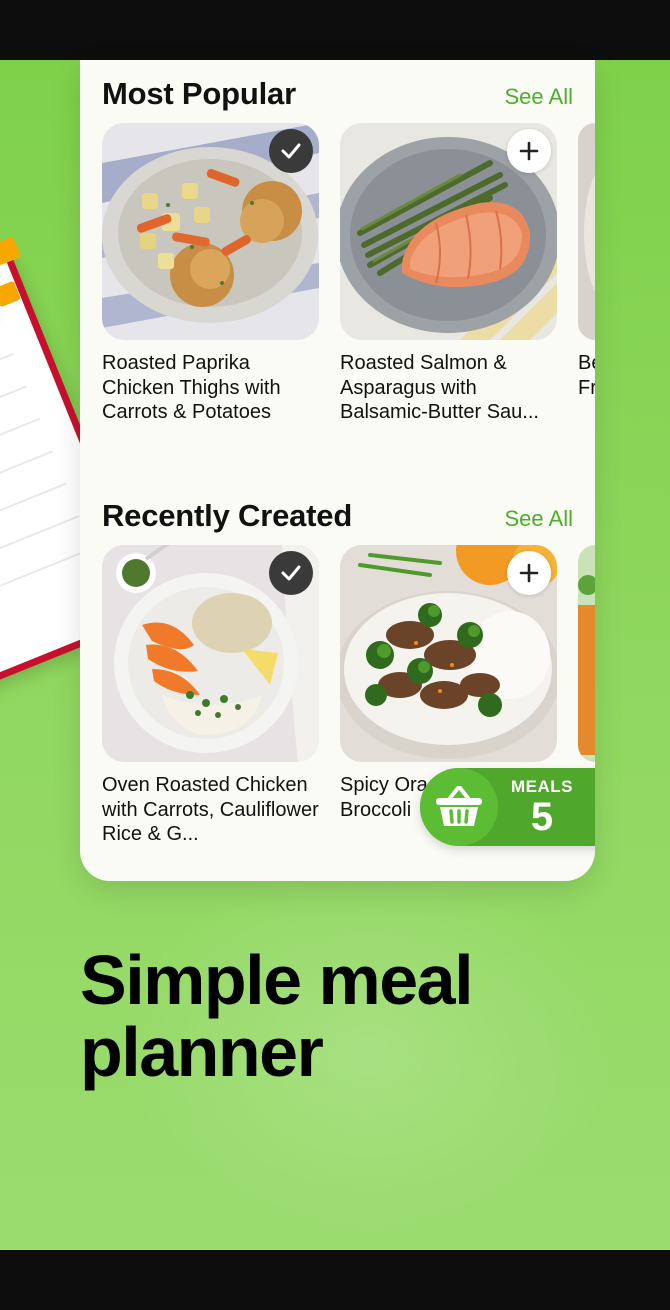  Describe the element at coordinates (459, 807) in the screenshot. I see `basket-icon` at that location.